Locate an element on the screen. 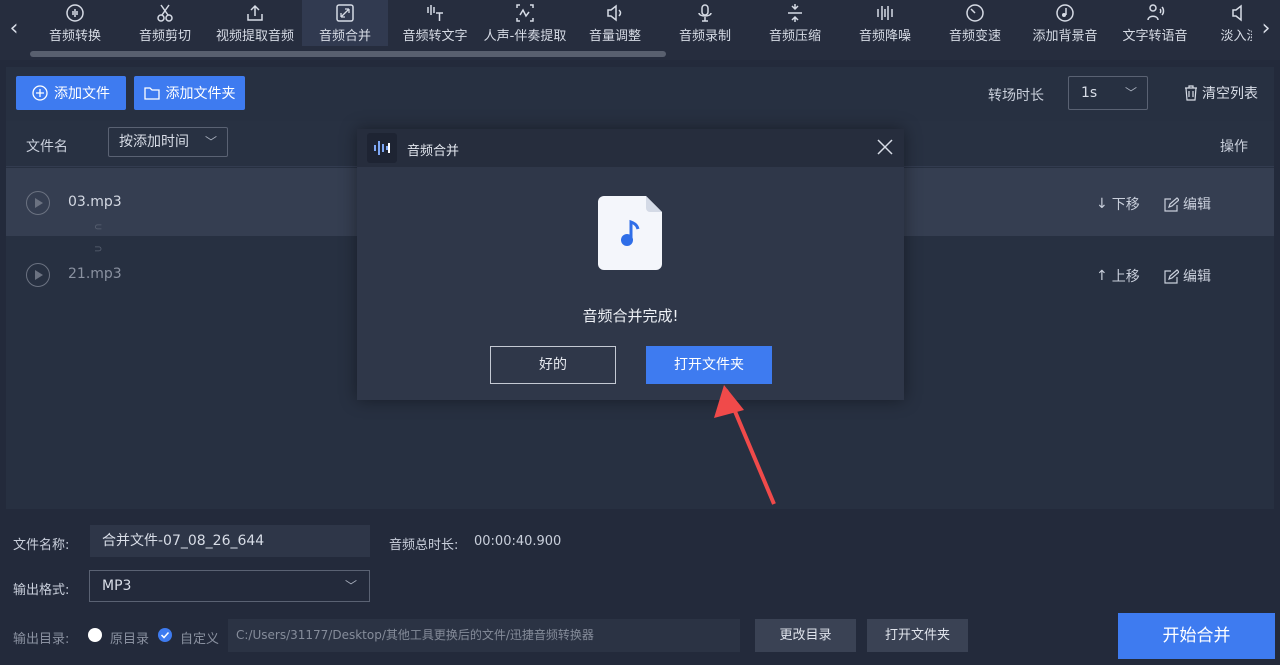 This screenshot has width=1280, height=665. move-down-button: ↓ 下移 is located at coordinates (1118, 204).